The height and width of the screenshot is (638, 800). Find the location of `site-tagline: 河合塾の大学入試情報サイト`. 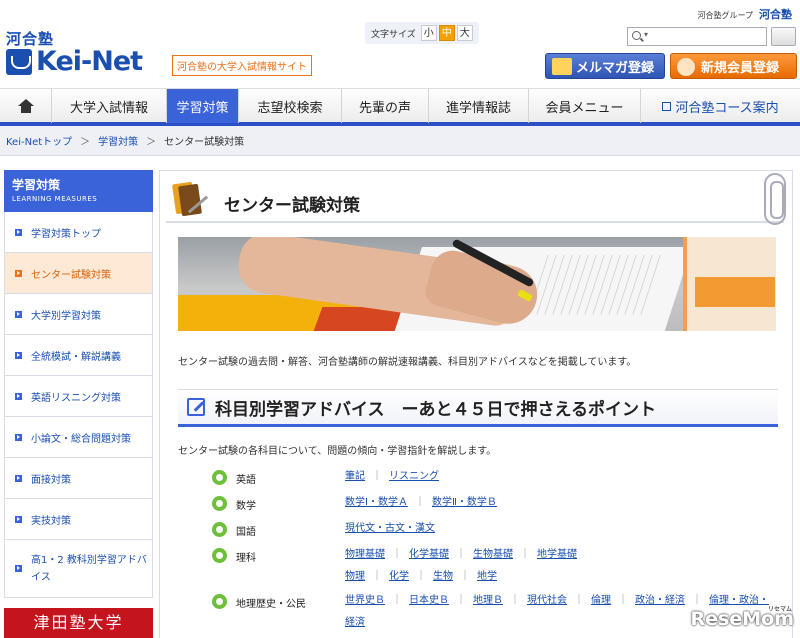

site-tagline: 河合塾の大学入試情報サイト is located at coordinates (242, 65).